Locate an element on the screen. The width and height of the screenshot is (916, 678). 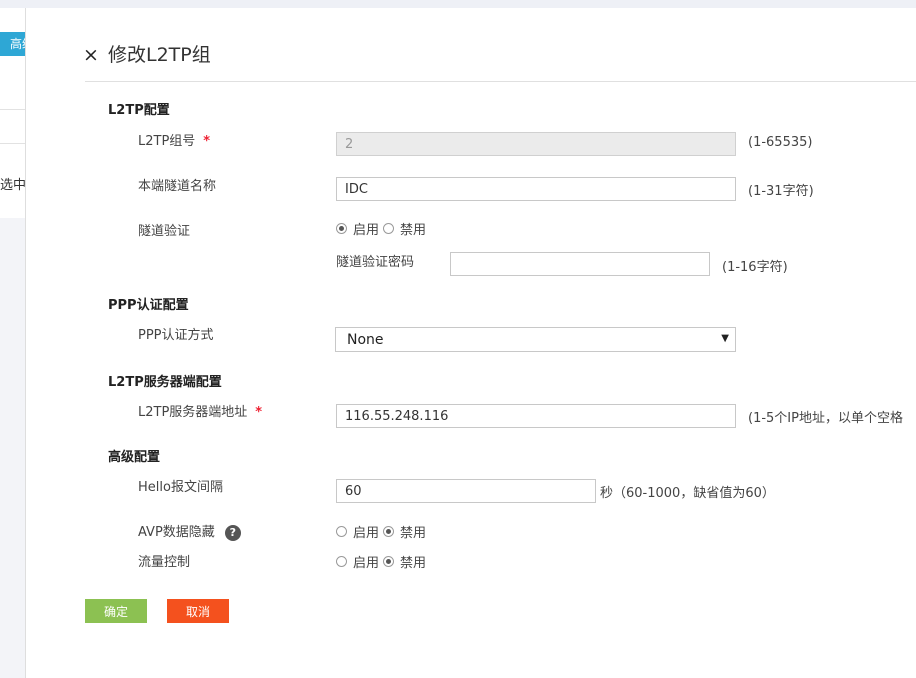
tunnel-password-input is located at coordinates (580, 264).